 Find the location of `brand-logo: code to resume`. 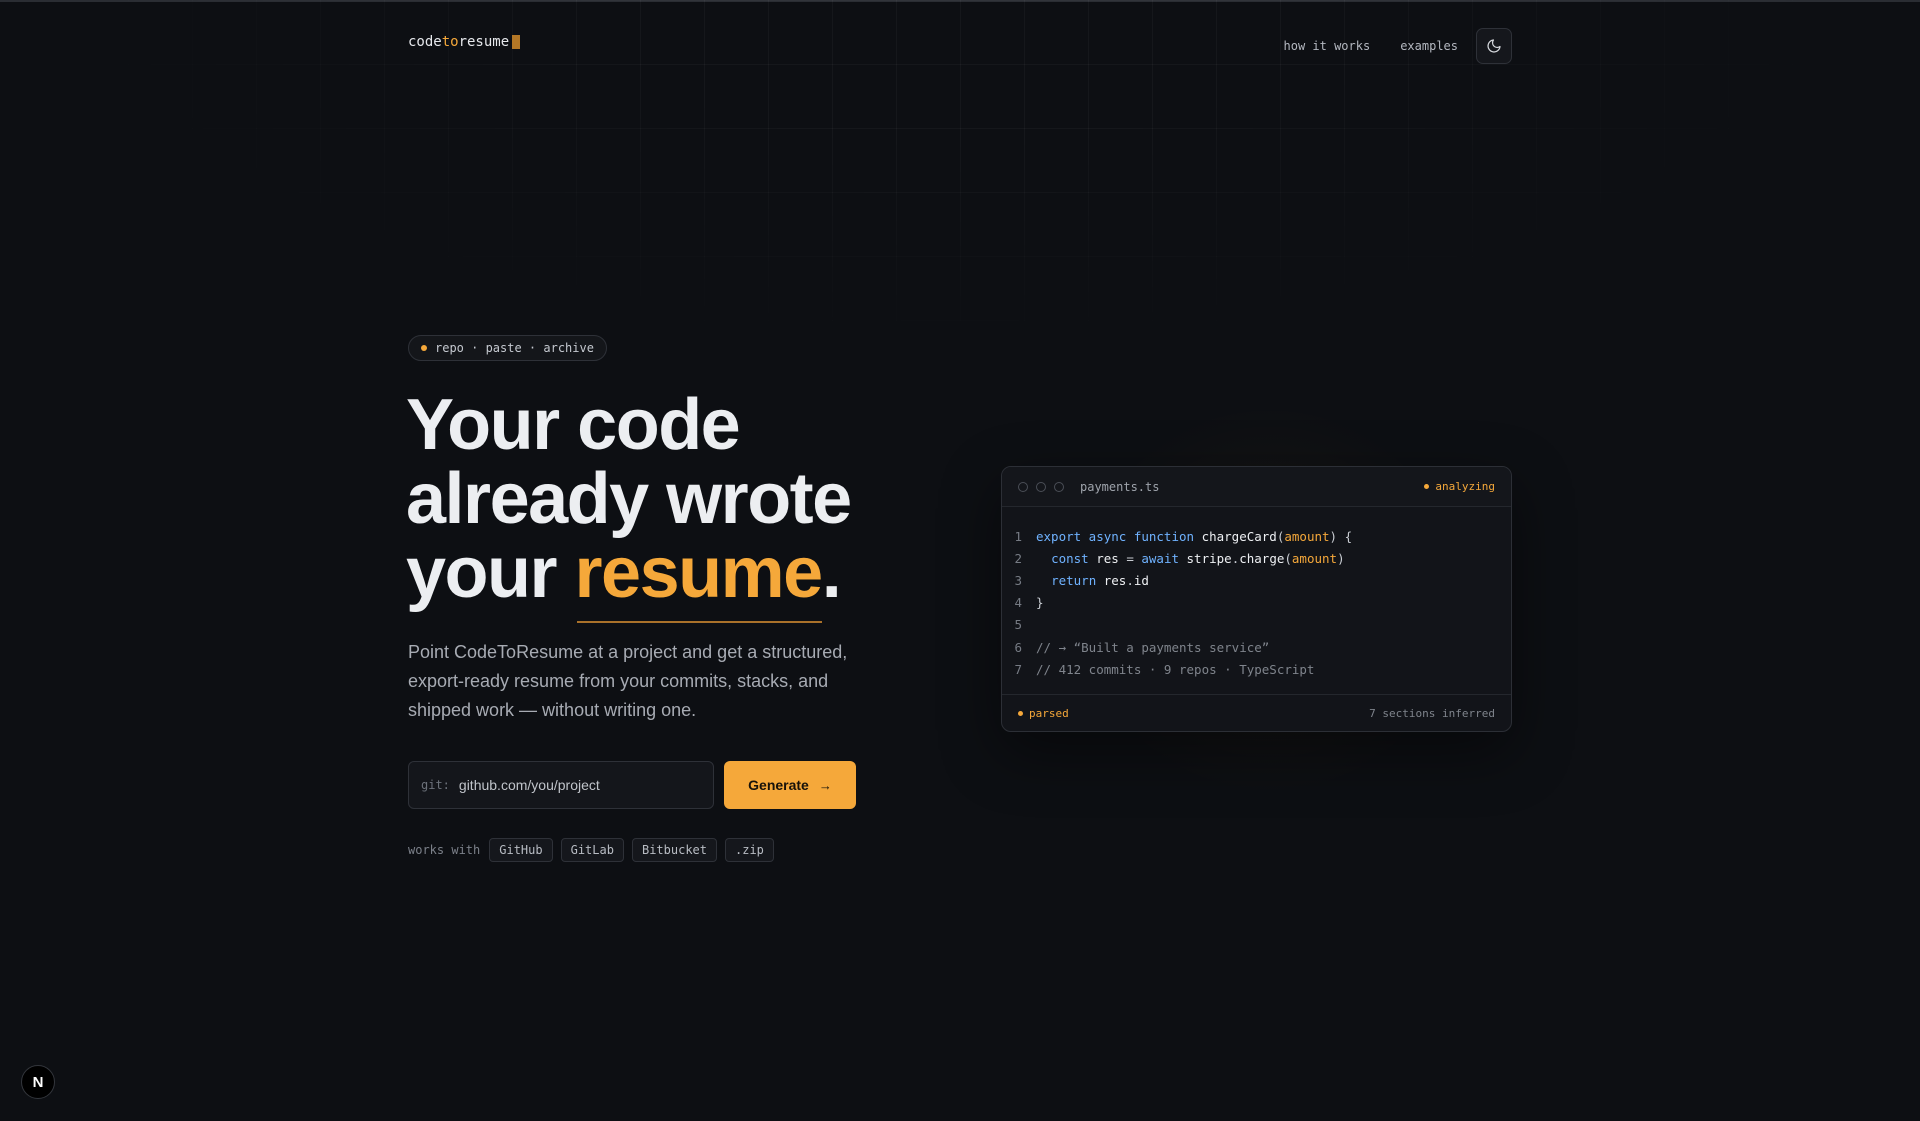

brand-logo: code to resume is located at coordinates (464, 42).